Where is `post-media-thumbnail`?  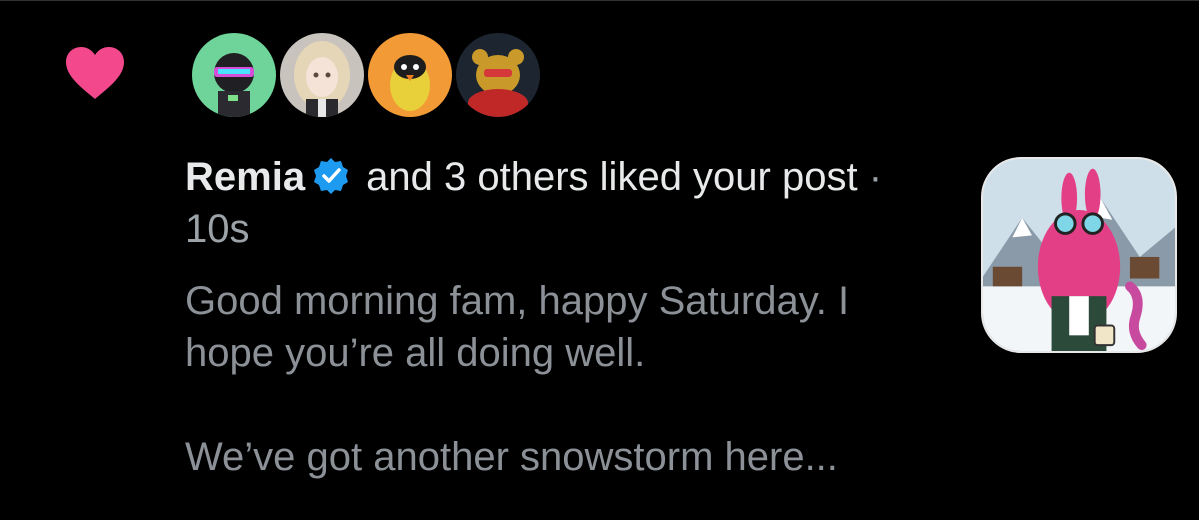 post-media-thumbnail is located at coordinates (1079, 255).